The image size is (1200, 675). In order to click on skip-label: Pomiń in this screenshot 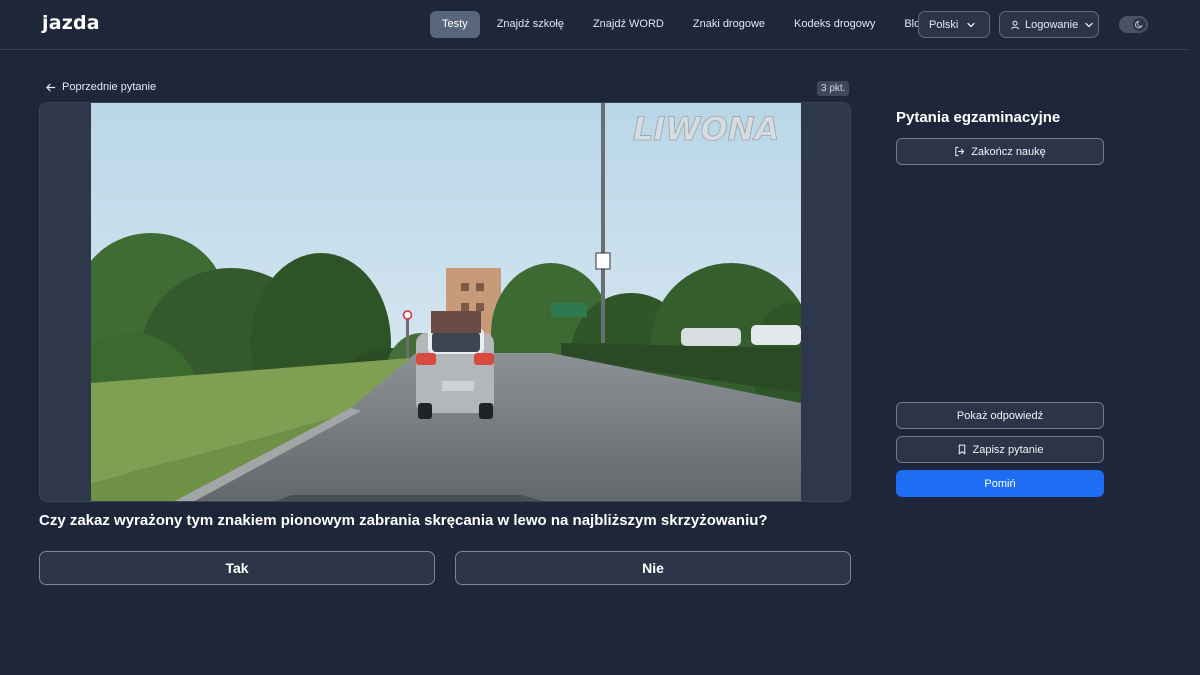, I will do `click(1000, 483)`.